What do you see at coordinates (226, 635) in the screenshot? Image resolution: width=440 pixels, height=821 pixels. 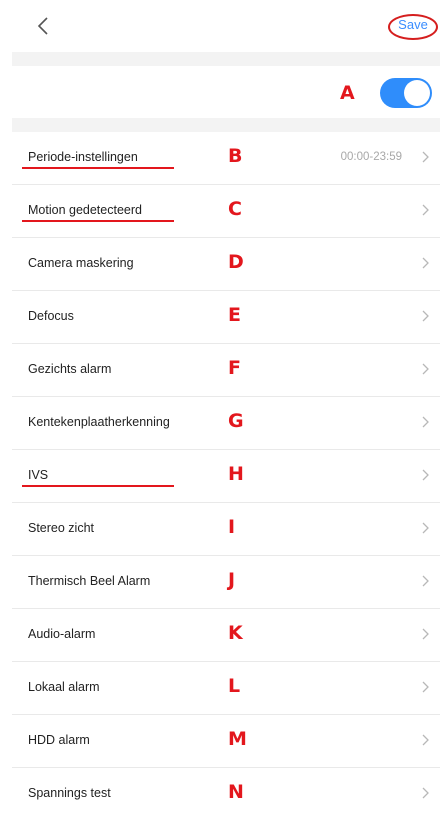 I see `list-item-audio-alarm: Audio-alarm K` at bounding box center [226, 635].